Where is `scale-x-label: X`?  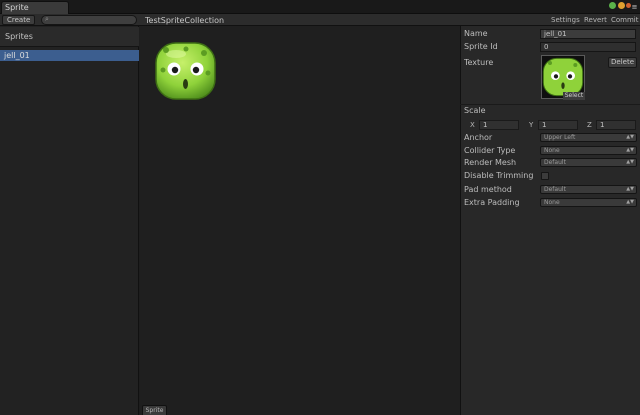
scale-x-label: X is located at coordinates (472, 125).